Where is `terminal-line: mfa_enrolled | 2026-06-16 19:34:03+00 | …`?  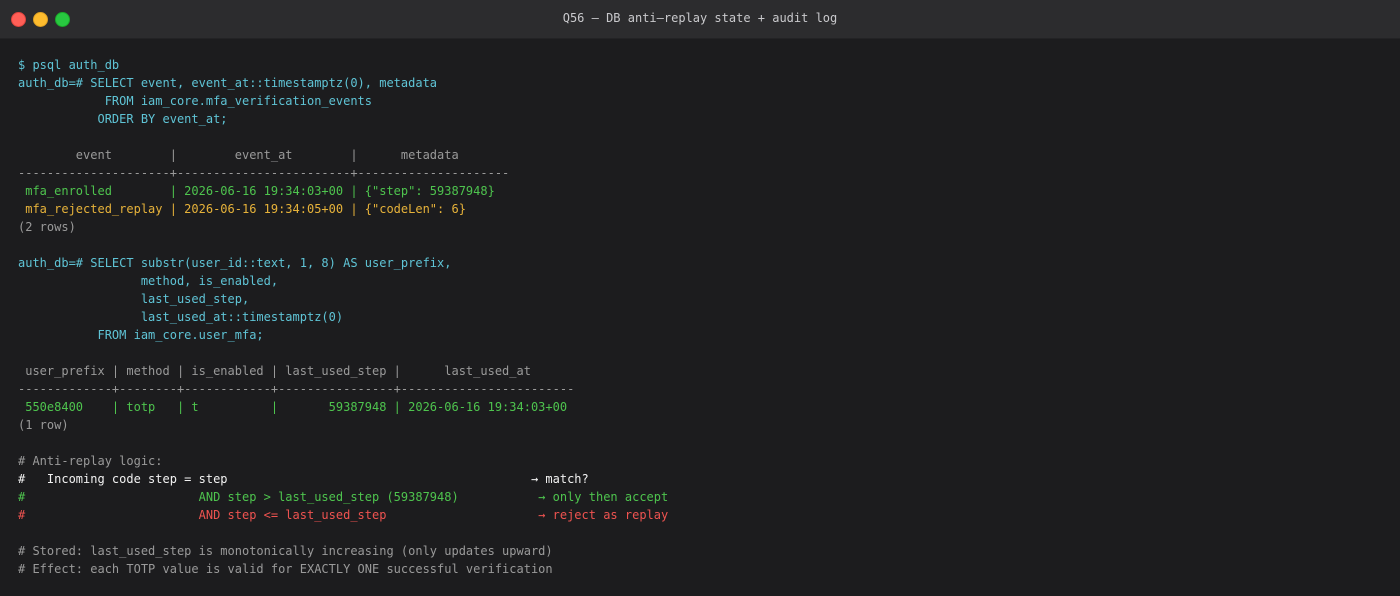
terminal-line: mfa_enrolled | 2026-06-16 19:34:03+00 | … is located at coordinates (256, 191).